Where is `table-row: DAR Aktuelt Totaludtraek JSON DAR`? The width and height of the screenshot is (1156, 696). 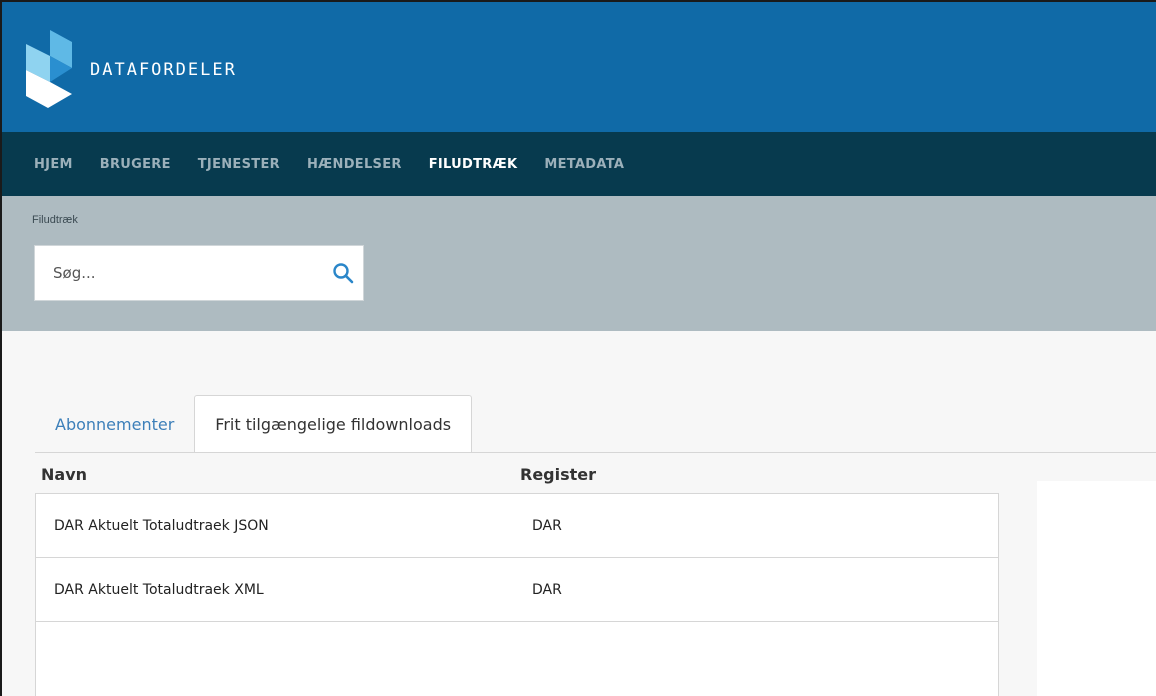 table-row: DAR Aktuelt Totaludtraek JSON DAR is located at coordinates (517, 526).